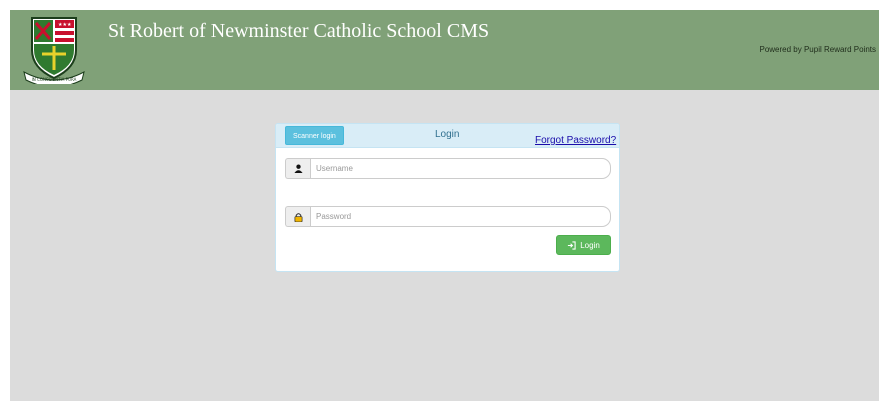  I want to click on password-input, so click(460, 216).